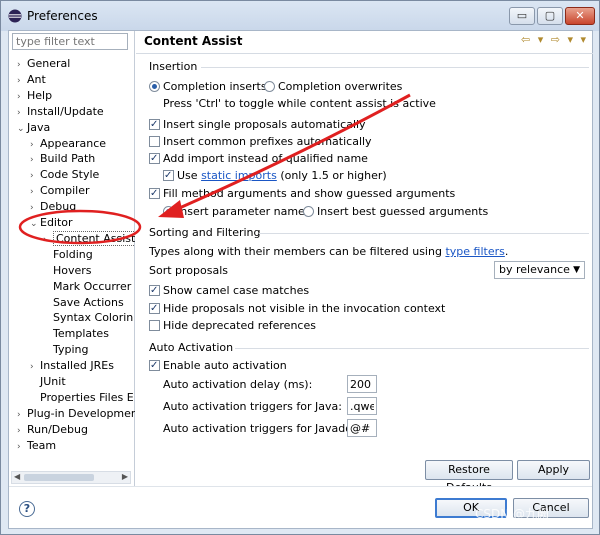 This screenshot has height=535, width=600. What do you see at coordinates (218, 365) in the screenshot?
I see `enable-auto-activation-checkbox: Enable auto activation` at bounding box center [218, 365].